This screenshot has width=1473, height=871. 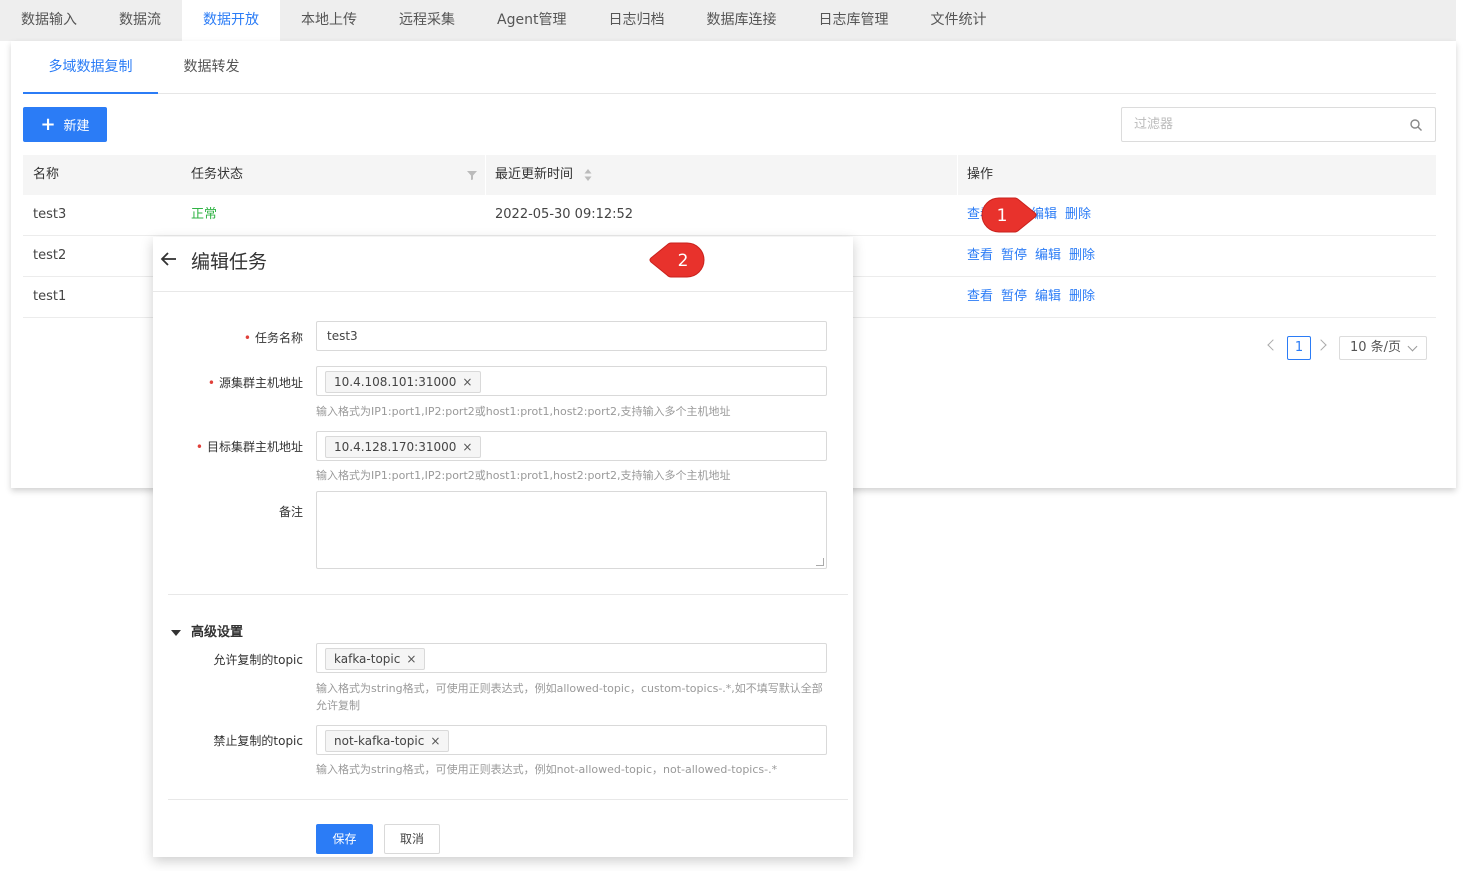 I want to click on subtab-multi-domain-copy: 多域数据复制, so click(x=90, y=67).